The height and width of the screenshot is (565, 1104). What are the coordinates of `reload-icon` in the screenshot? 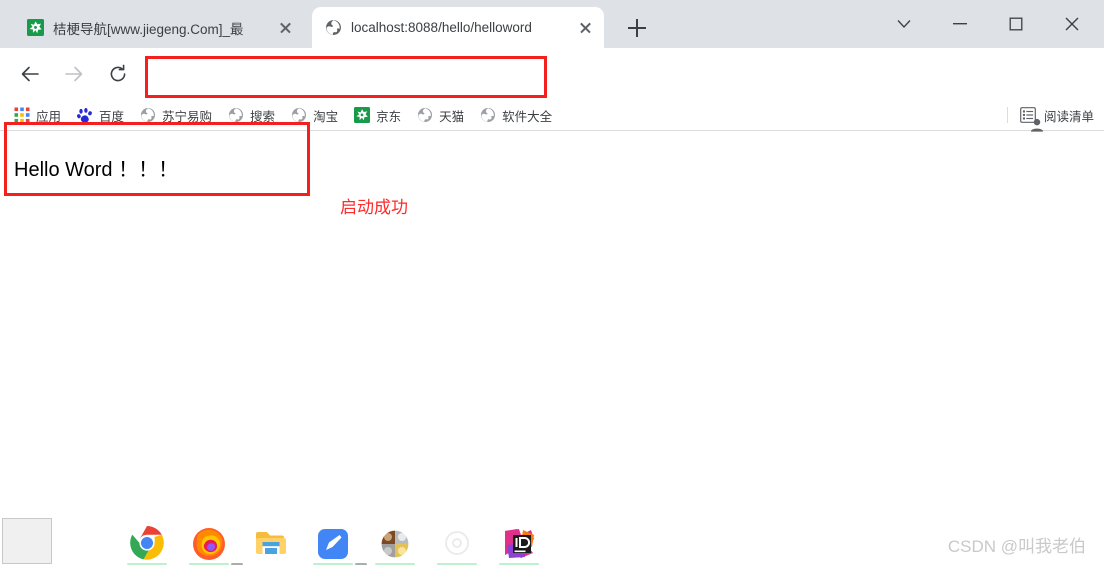 It's located at (118, 73).